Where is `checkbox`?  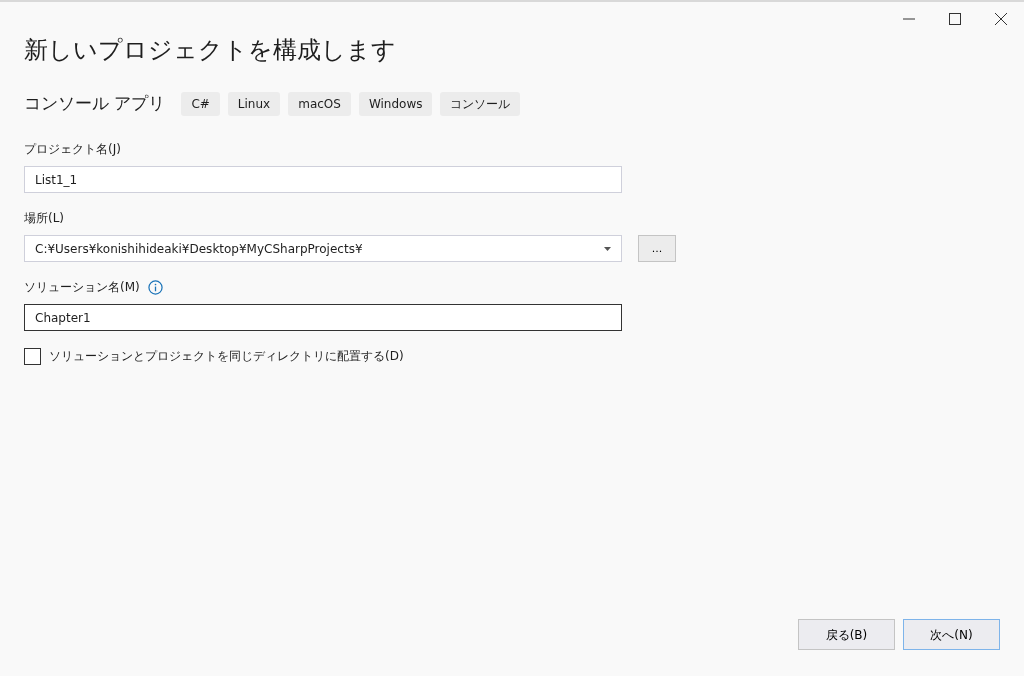
checkbox is located at coordinates (32, 356).